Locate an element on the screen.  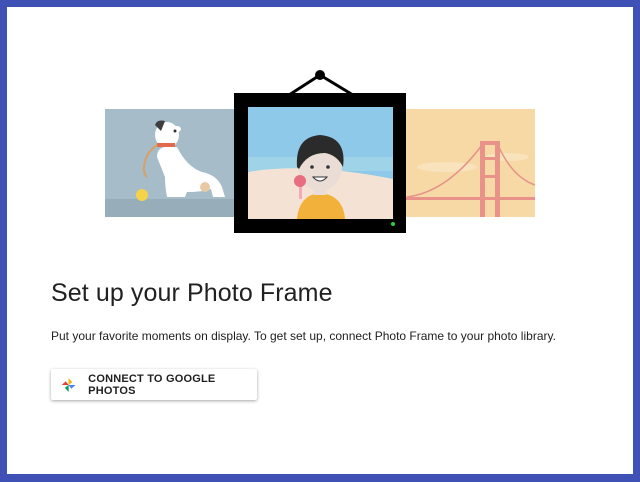
google-photos-icon is located at coordinates (68, 384).